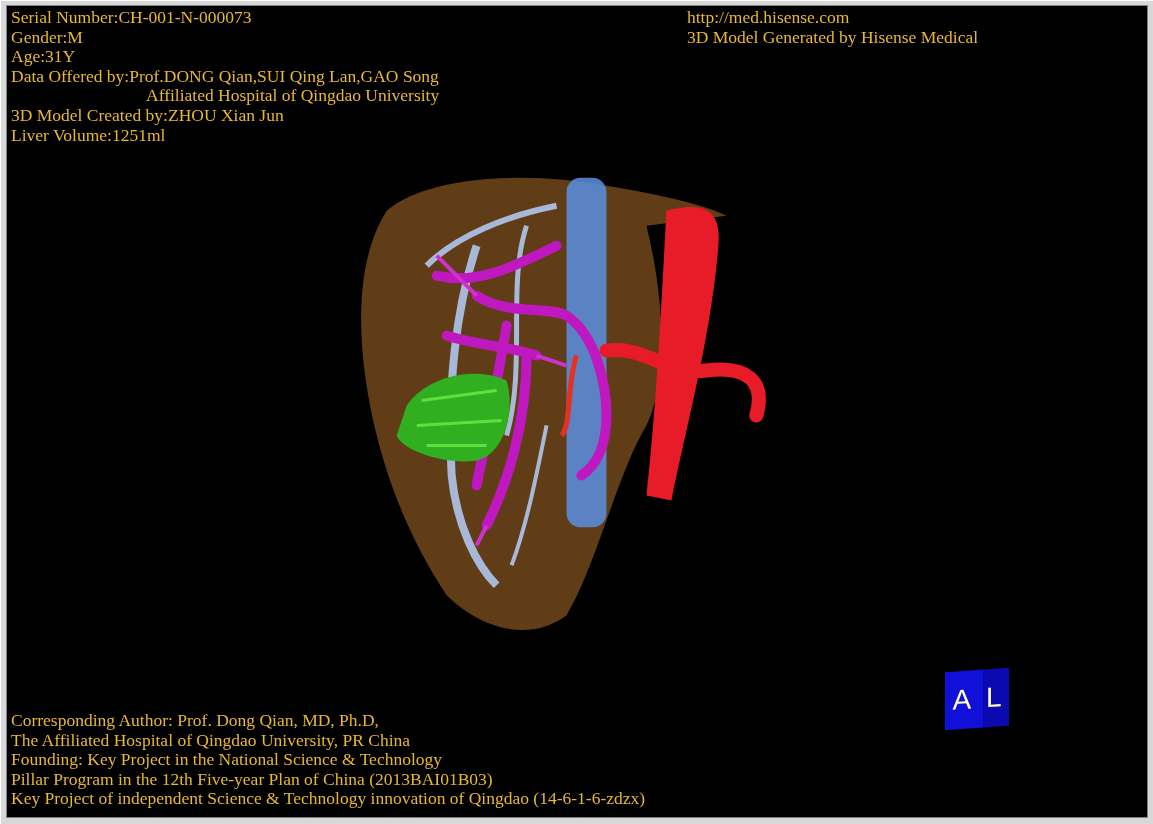 The image size is (1153, 824). Describe the element at coordinates (132, 18) in the screenshot. I see `info-text: Serial Number:CH-001-N-000073` at that location.